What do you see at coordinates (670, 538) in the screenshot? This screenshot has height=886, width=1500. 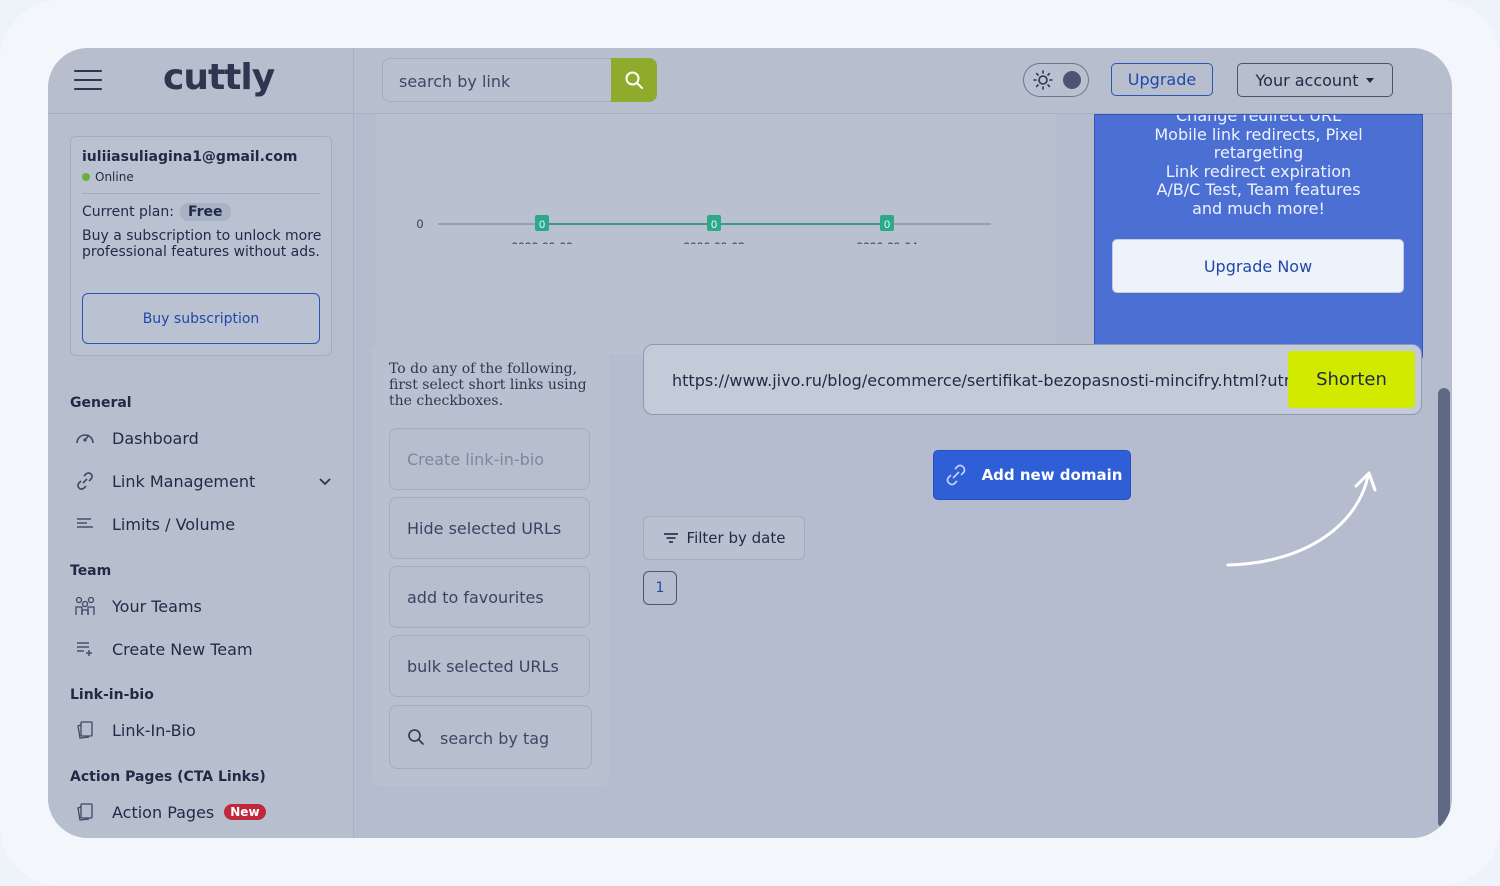 I see `filter-icon` at bounding box center [670, 538].